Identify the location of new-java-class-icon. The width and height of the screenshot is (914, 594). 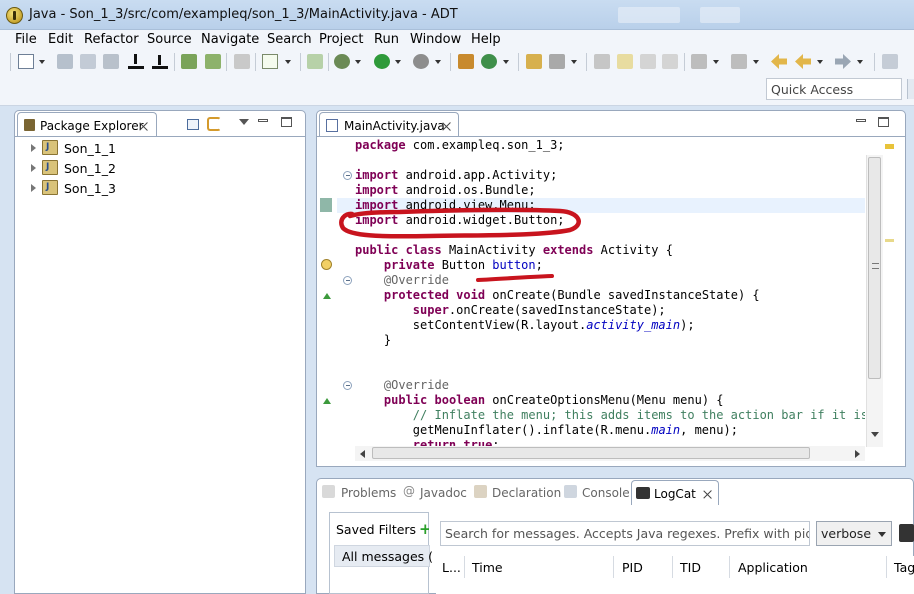
(489, 61).